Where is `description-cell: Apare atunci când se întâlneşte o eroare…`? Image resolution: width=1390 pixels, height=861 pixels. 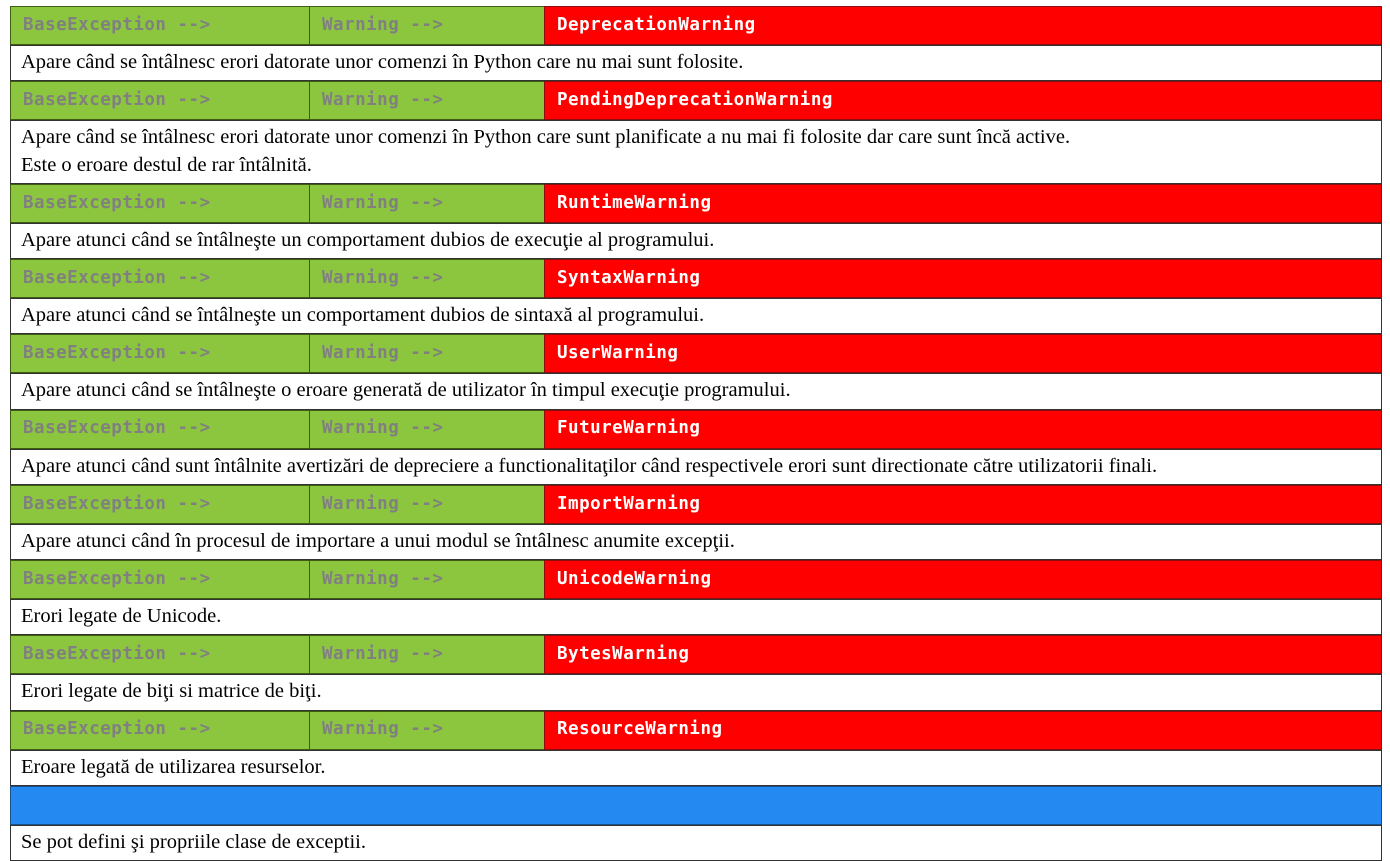 description-cell: Apare atunci când se întâlneşte o eroare… is located at coordinates (696, 391).